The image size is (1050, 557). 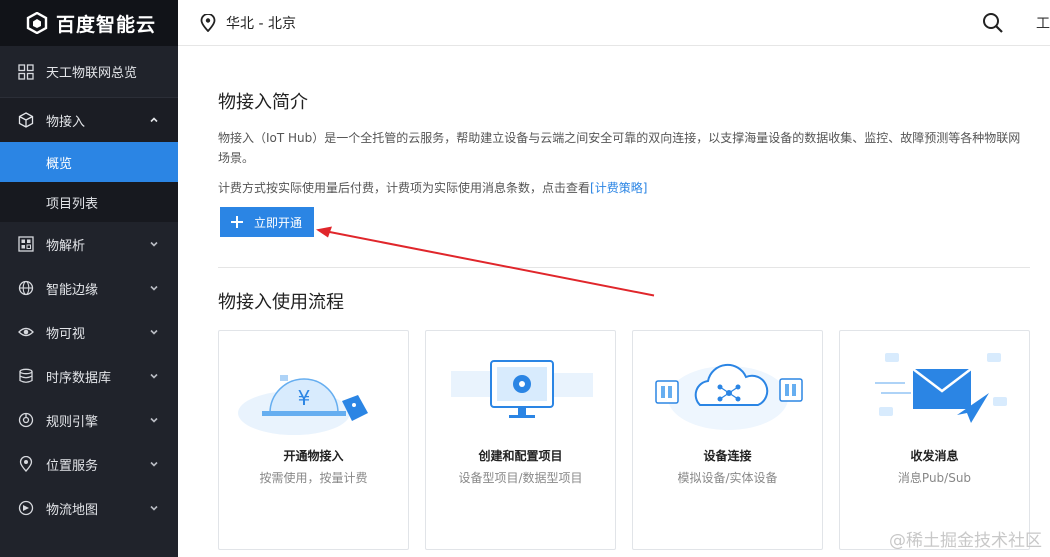 What do you see at coordinates (934, 478) in the screenshot?
I see `card-desc: 消息Pub/Sub` at bounding box center [934, 478].